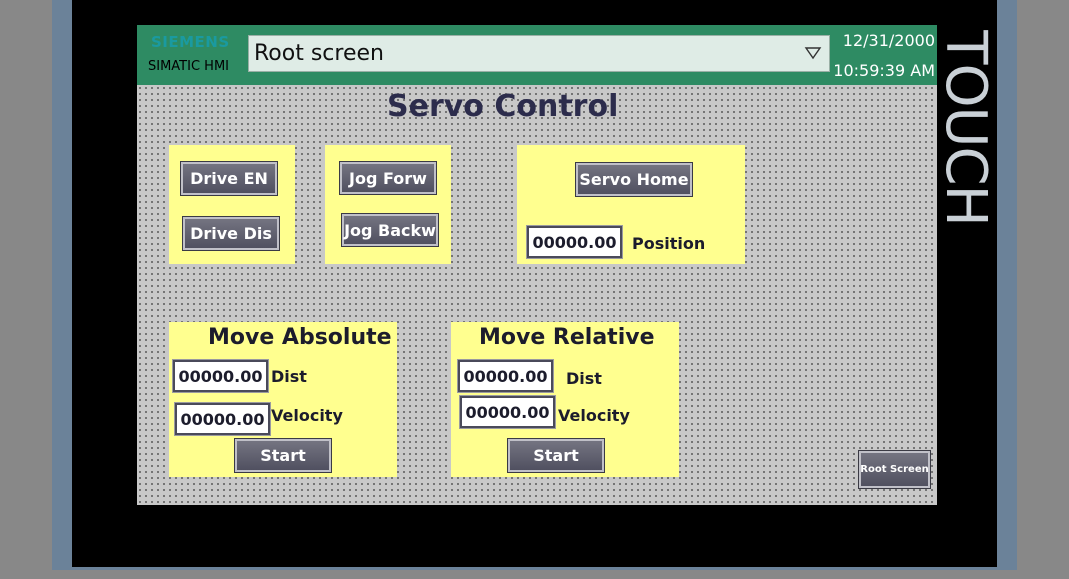 The width and height of the screenshot is (1069, 579). Describe the element at coordinates (634, 179) in the screenshot. I see `servo-home-button: Servo Home` at that location.